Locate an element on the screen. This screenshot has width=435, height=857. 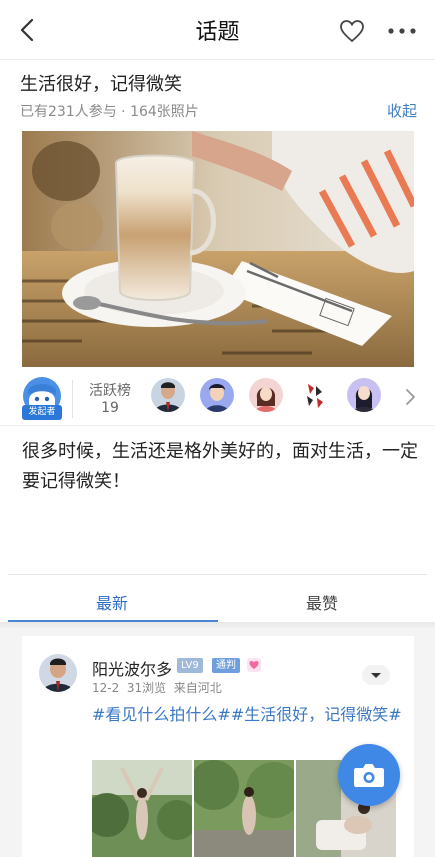
participants-bar: 发起者 活跃榜 19 is located at coordinates (217, 399).